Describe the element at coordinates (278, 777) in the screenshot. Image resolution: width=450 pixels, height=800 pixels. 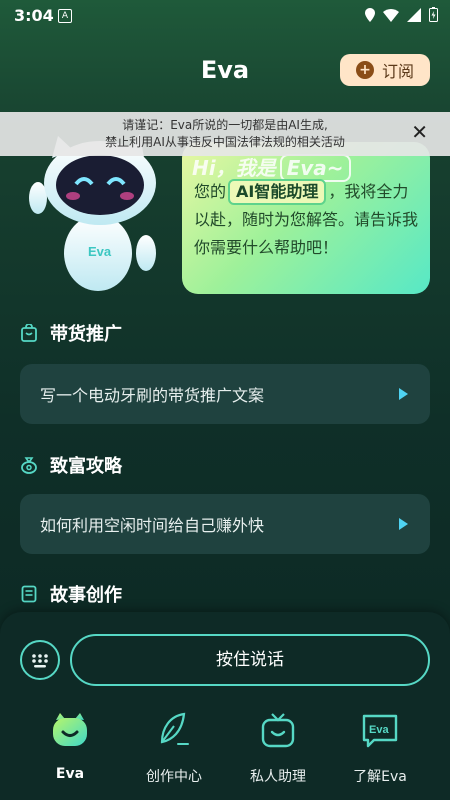
I see `nav-label: 私人助理` at that location.